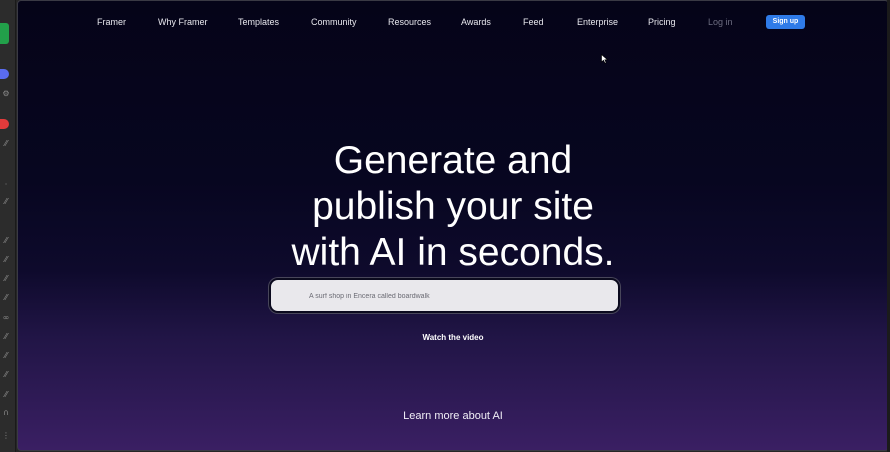  I want to click on nav-item-community: Community, so click(334, 22).